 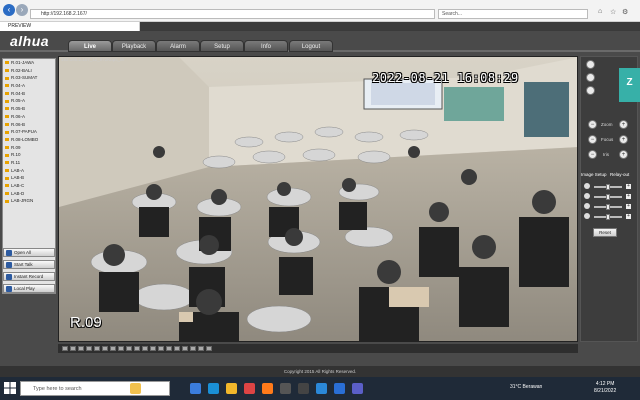 What do you see at coordinates (592, 139) in the screenshot?
I see `focus-out-button: −` at bounding box center [592, 139].